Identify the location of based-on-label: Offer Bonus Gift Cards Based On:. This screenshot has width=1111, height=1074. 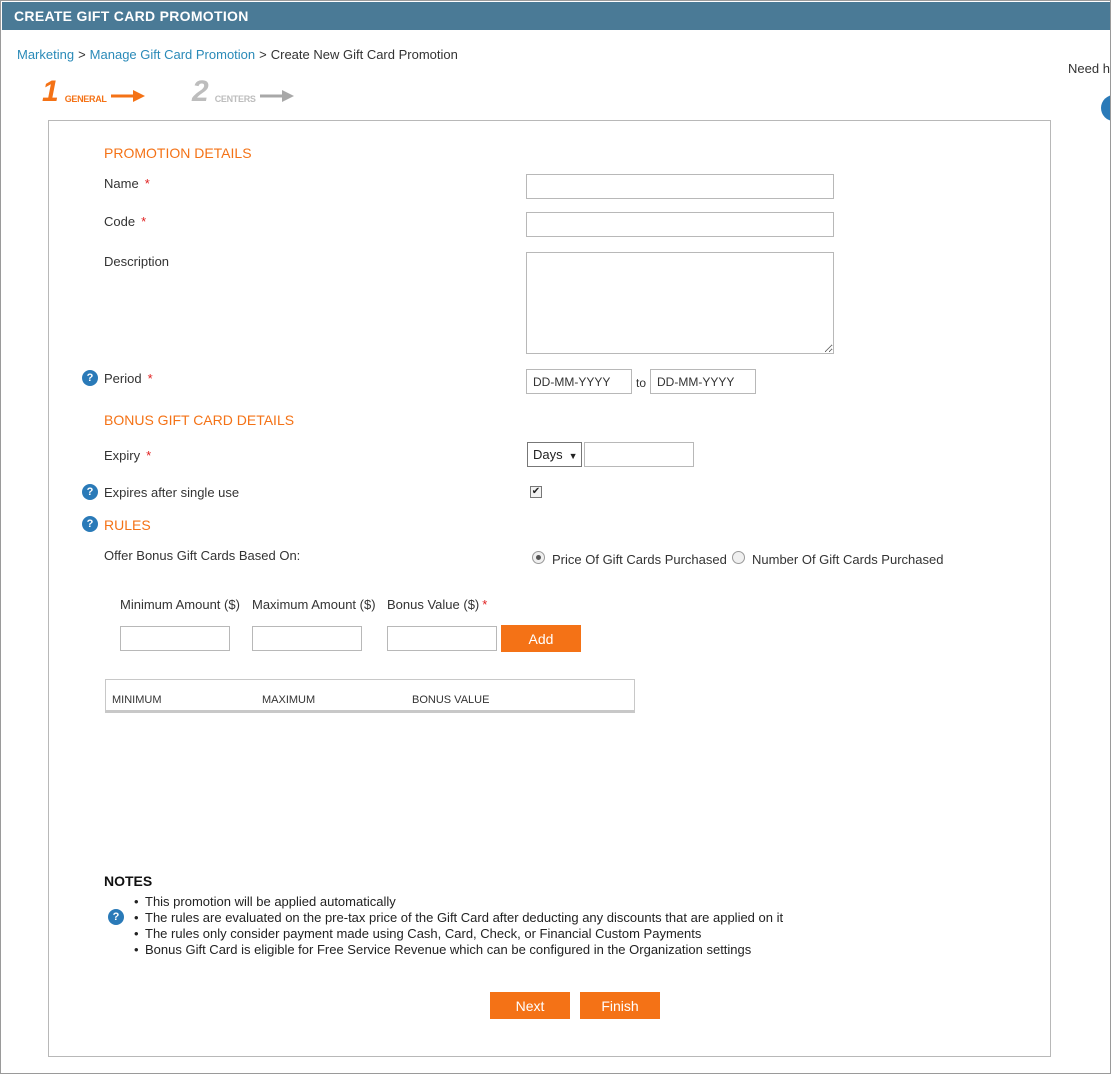
(202, 555).